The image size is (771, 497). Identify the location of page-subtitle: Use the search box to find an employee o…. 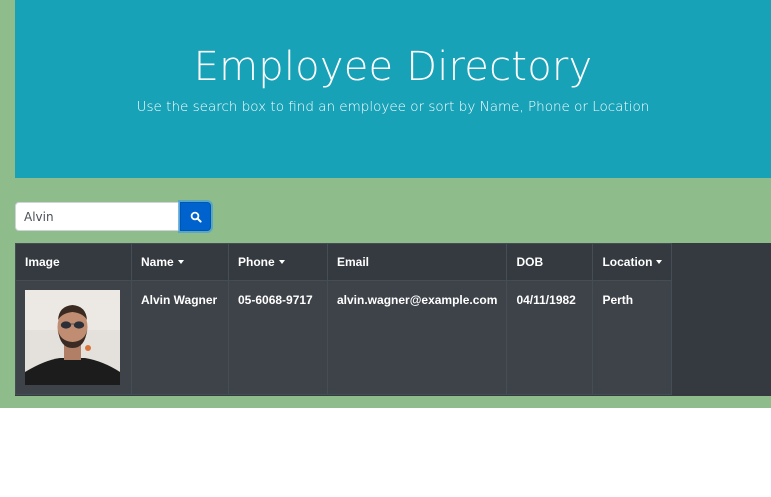
(393, 107).